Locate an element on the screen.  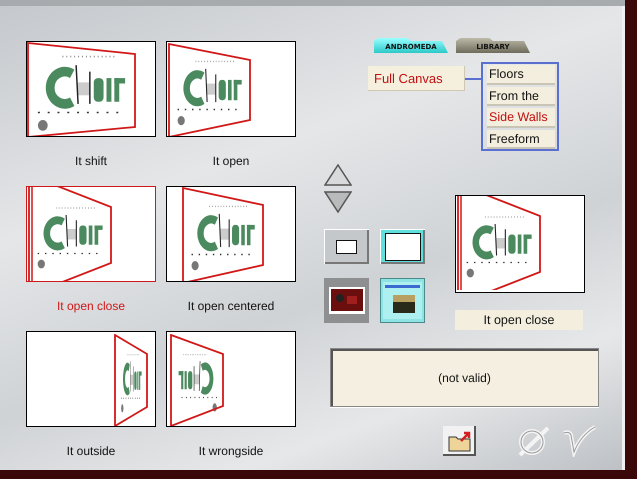
cancel-icon is located at coordinates (534, 441).